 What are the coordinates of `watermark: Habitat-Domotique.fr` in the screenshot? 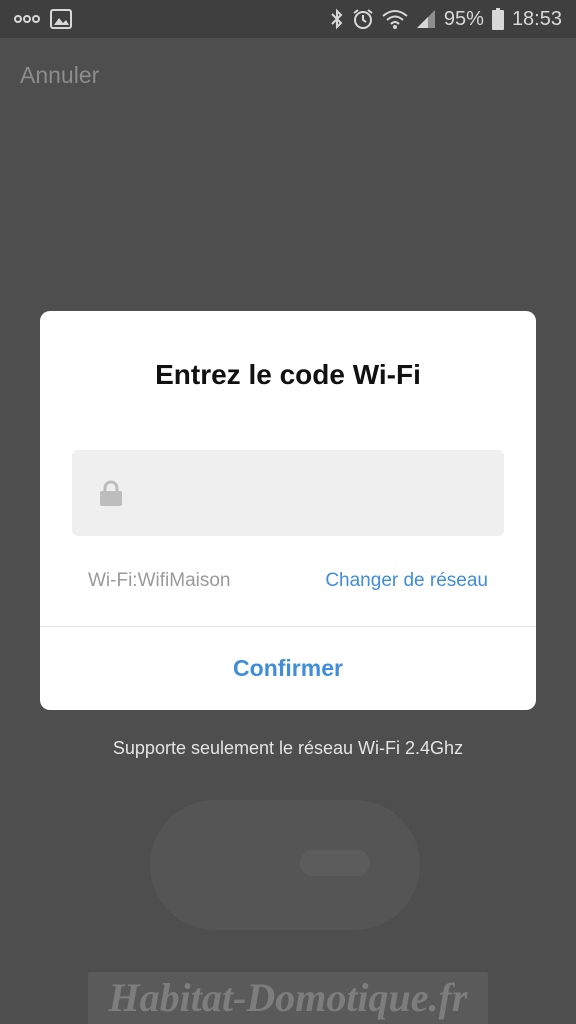 It's located at (288, 998).